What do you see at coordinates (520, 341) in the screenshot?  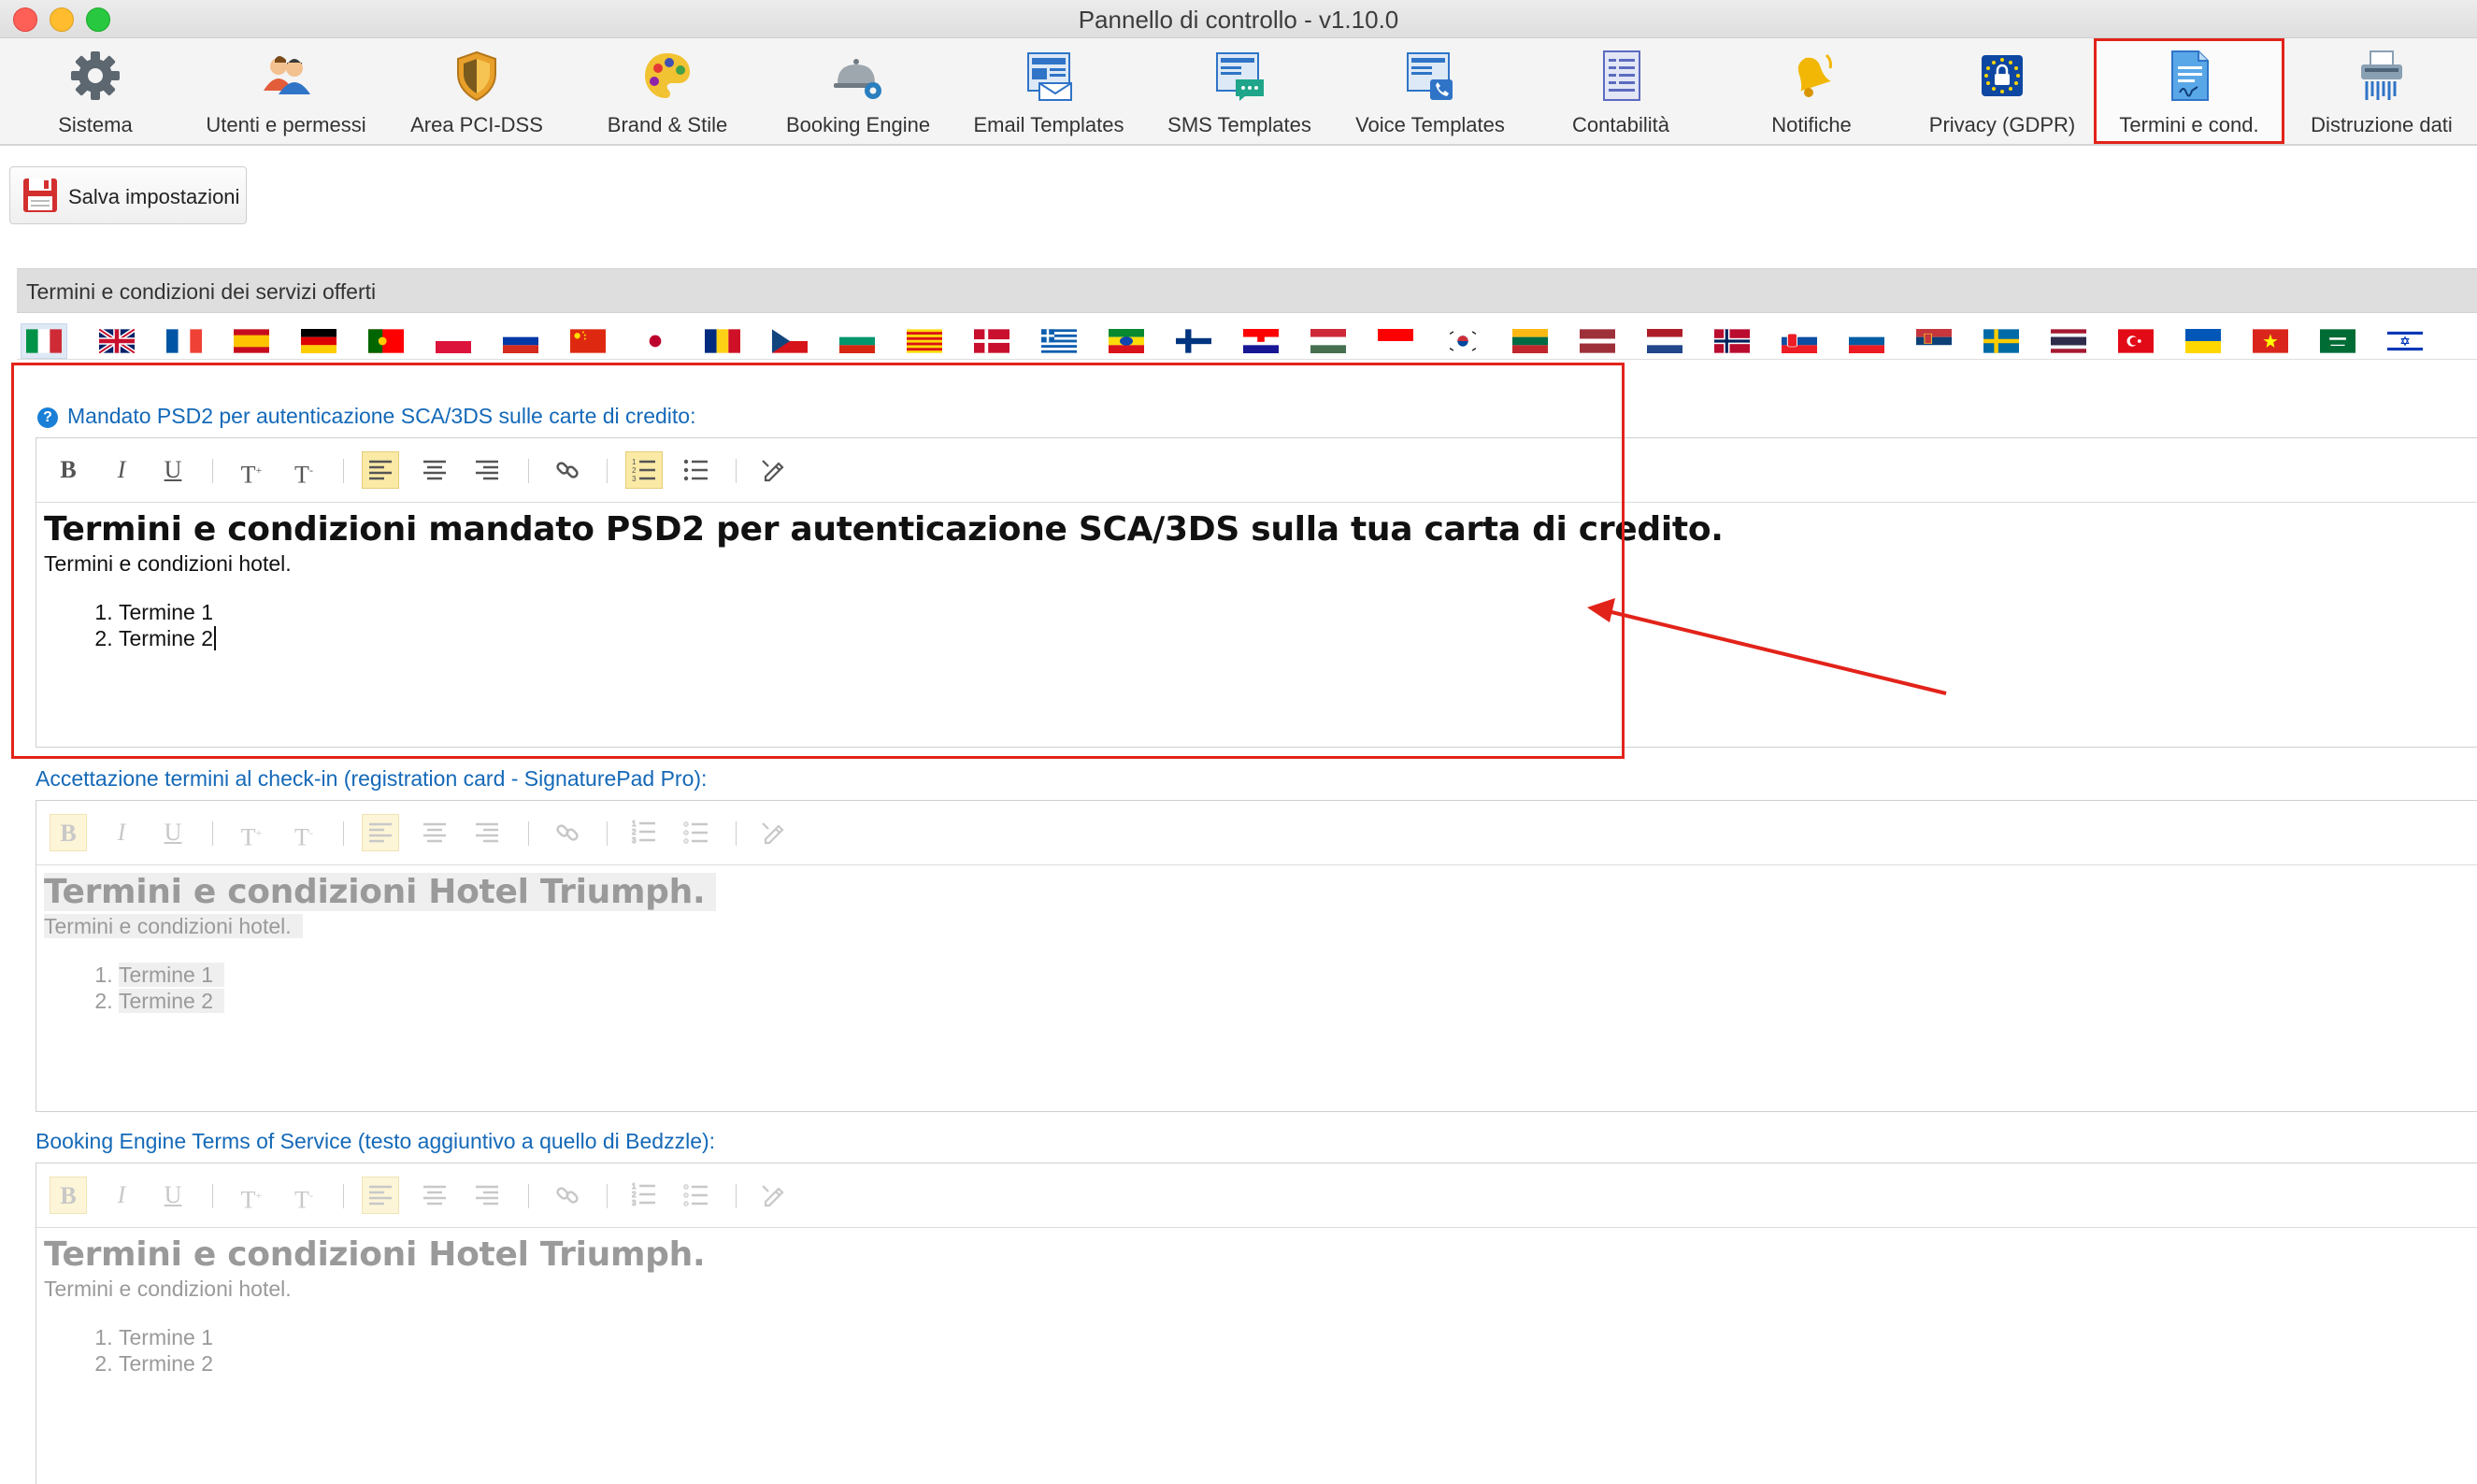 I see `flag-ru-icon` at bounding box center [520, 341].